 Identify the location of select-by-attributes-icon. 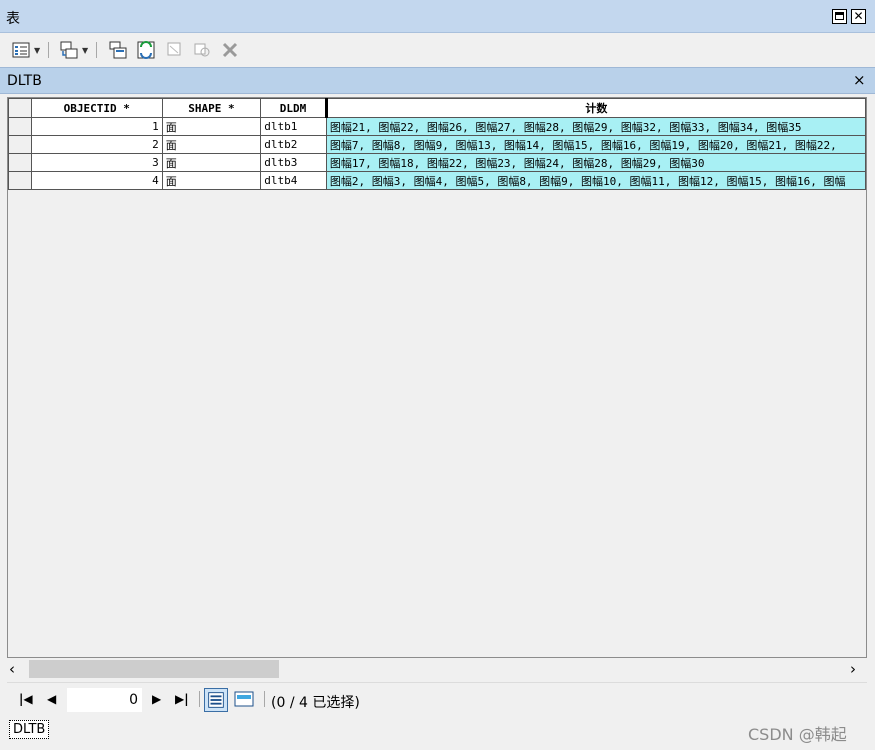
(118, 50).